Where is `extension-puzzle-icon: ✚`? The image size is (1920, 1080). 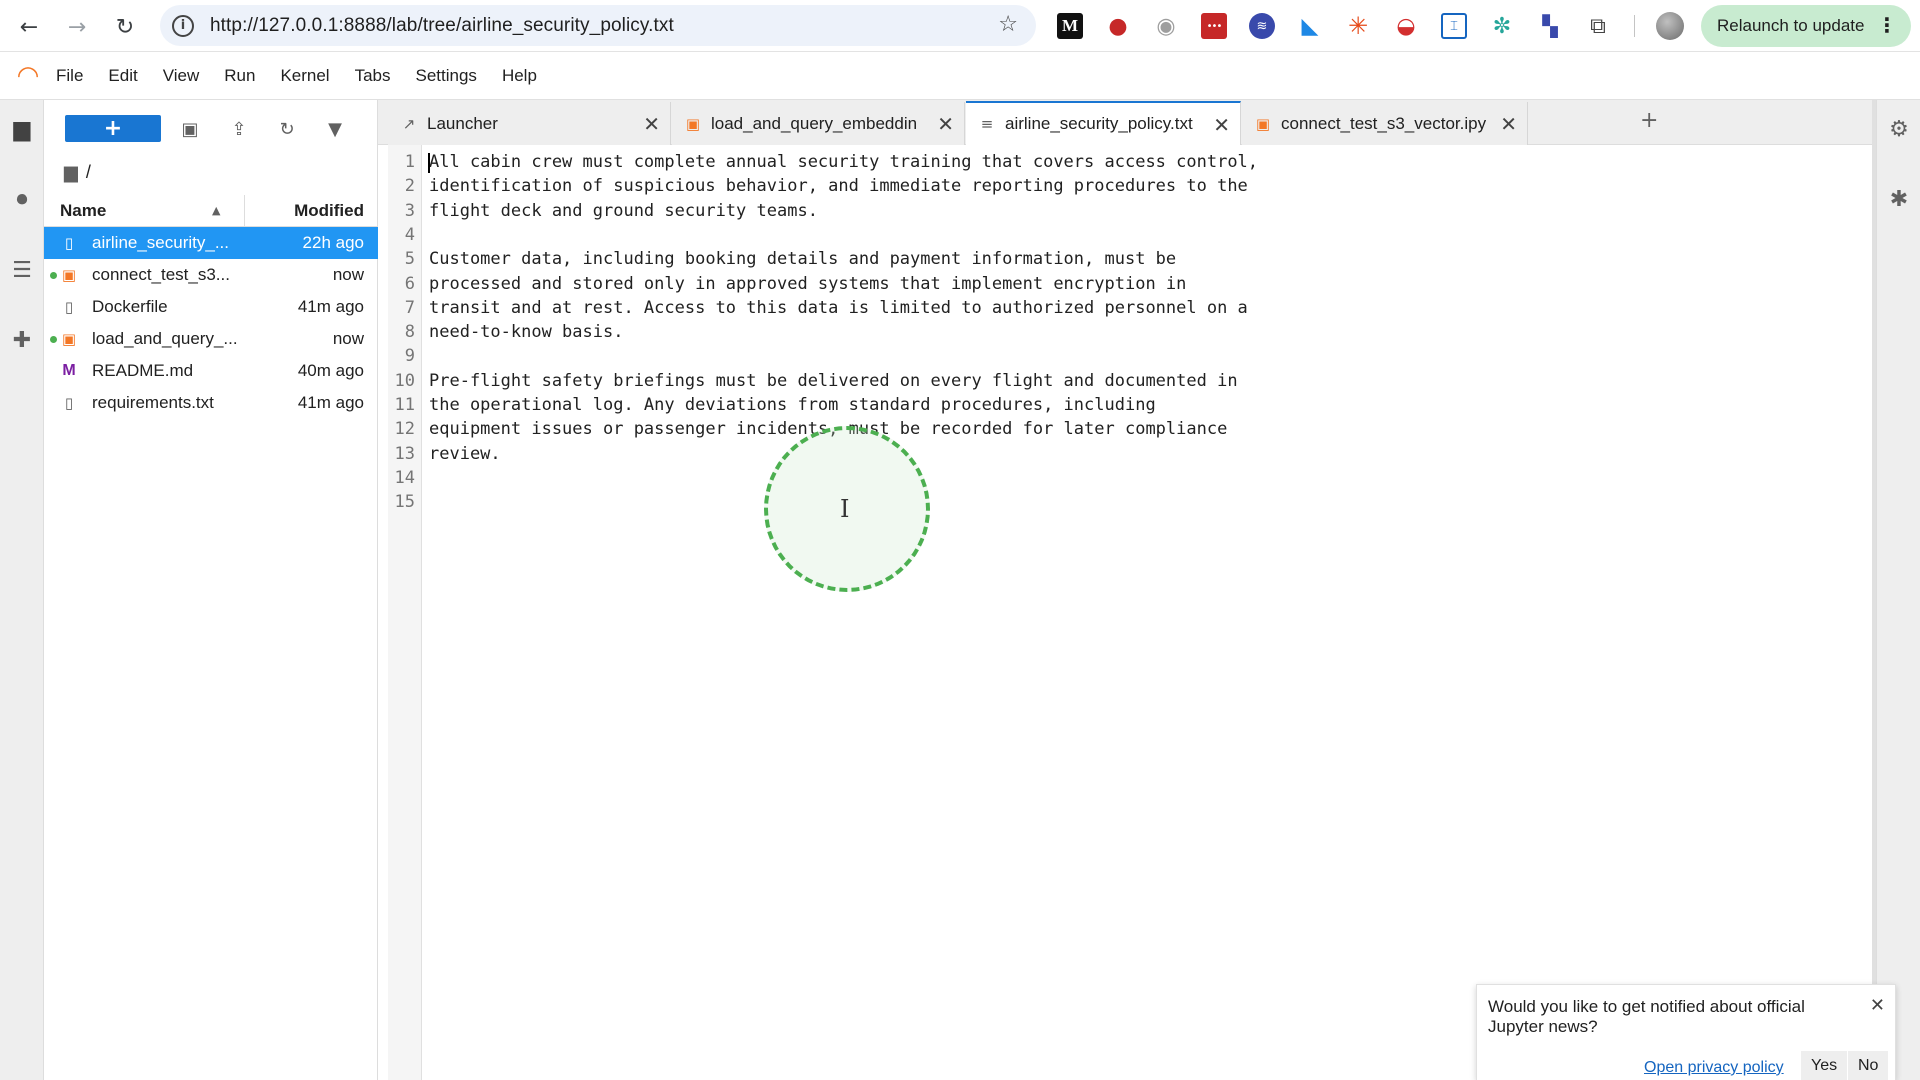
extension-puzzle-icon: ✚ is located at coordinates (22, 340).